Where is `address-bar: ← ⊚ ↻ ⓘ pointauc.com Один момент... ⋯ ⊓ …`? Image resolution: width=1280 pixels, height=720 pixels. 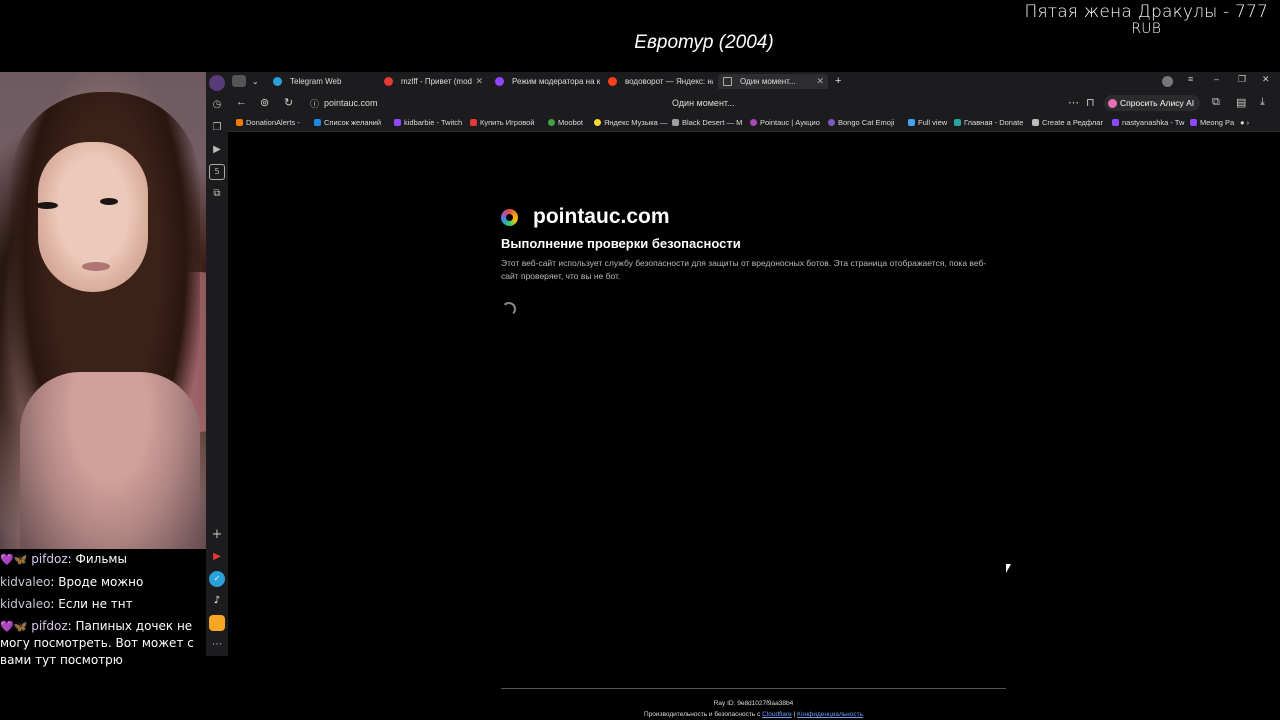
address-bar: ← ⊚ ↻ ⓘ pointauc.com Один момент... ⋯ ⊓ … is located at coordinates (754, 103).